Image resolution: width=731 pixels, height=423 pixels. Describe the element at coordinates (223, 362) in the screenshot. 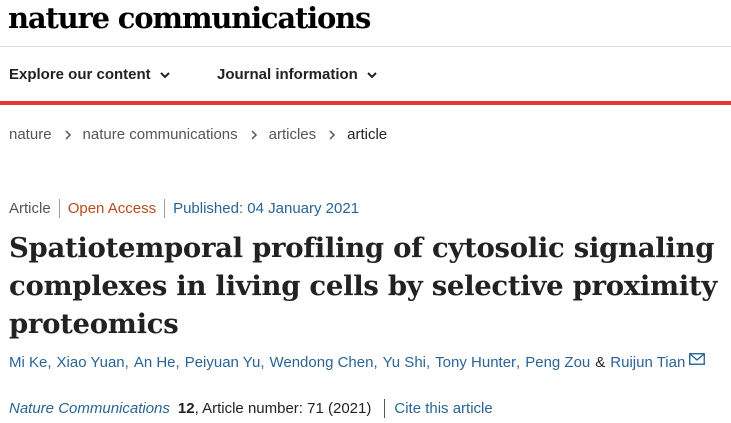

I see `author-link: Peiyuan Yu` at that location.